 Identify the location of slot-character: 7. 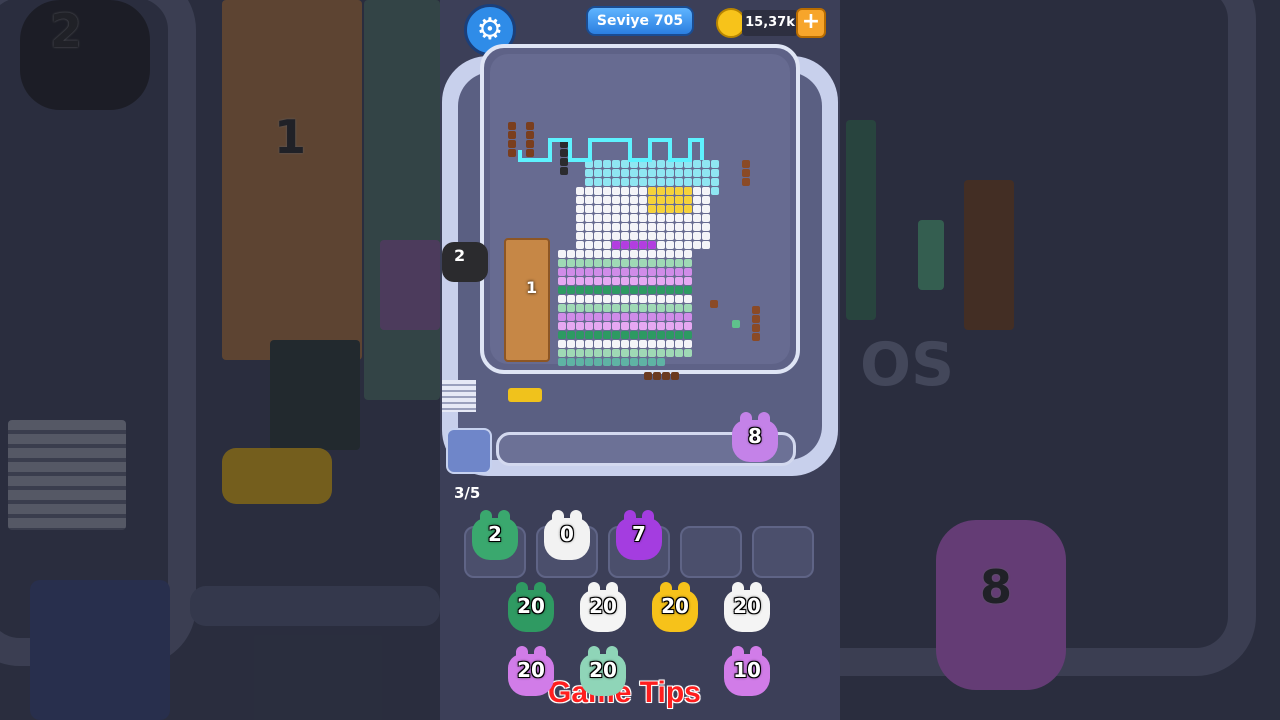
(639, 535).